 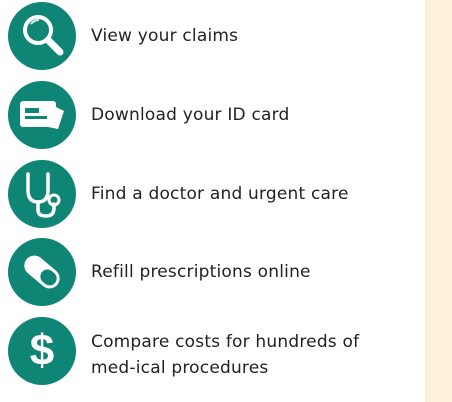 What do you see at coordinates (438, 201) in the screenshot?
I see `side-panel` at bounding box center [438, 201].